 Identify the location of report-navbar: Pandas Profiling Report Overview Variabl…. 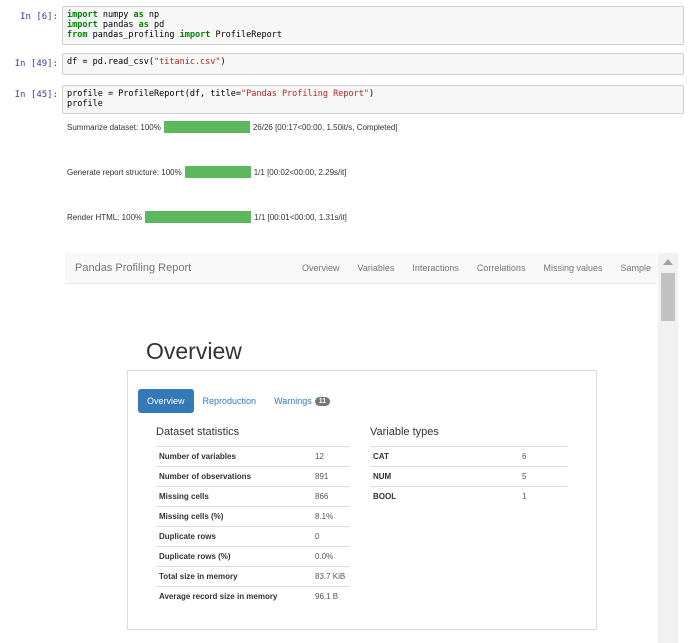
(361, 268).